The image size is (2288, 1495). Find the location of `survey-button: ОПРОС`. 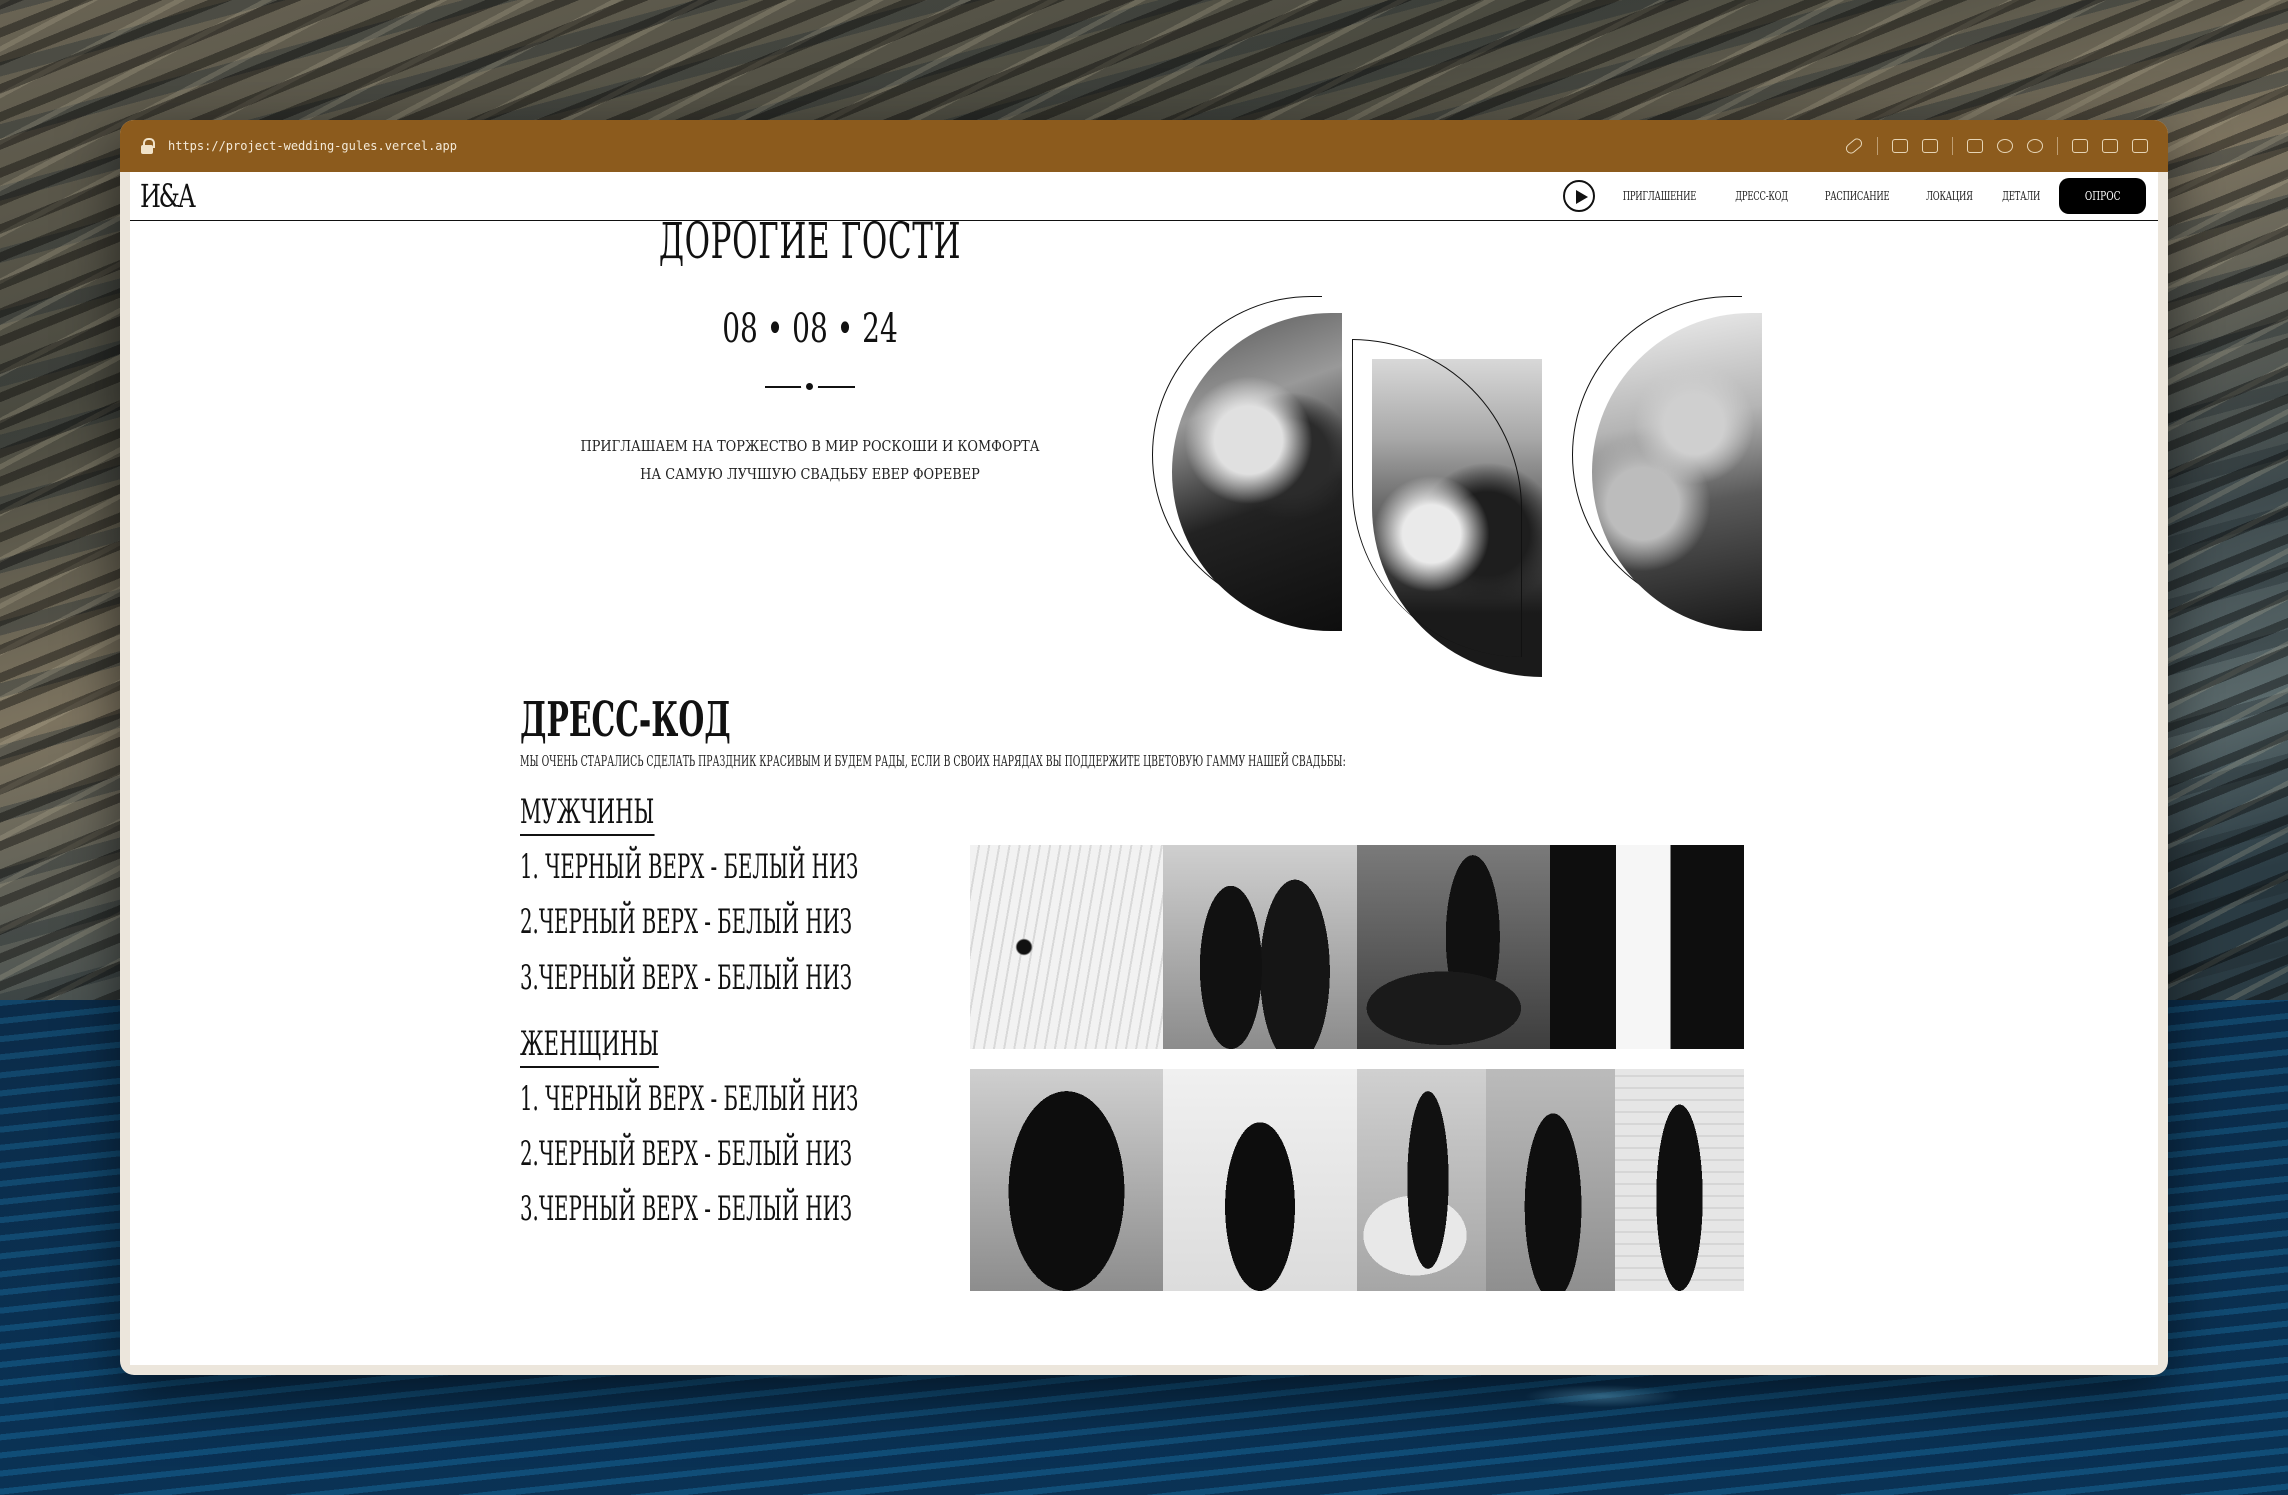

survey-button: ОПРОС is located at coordinates (2102, 196).